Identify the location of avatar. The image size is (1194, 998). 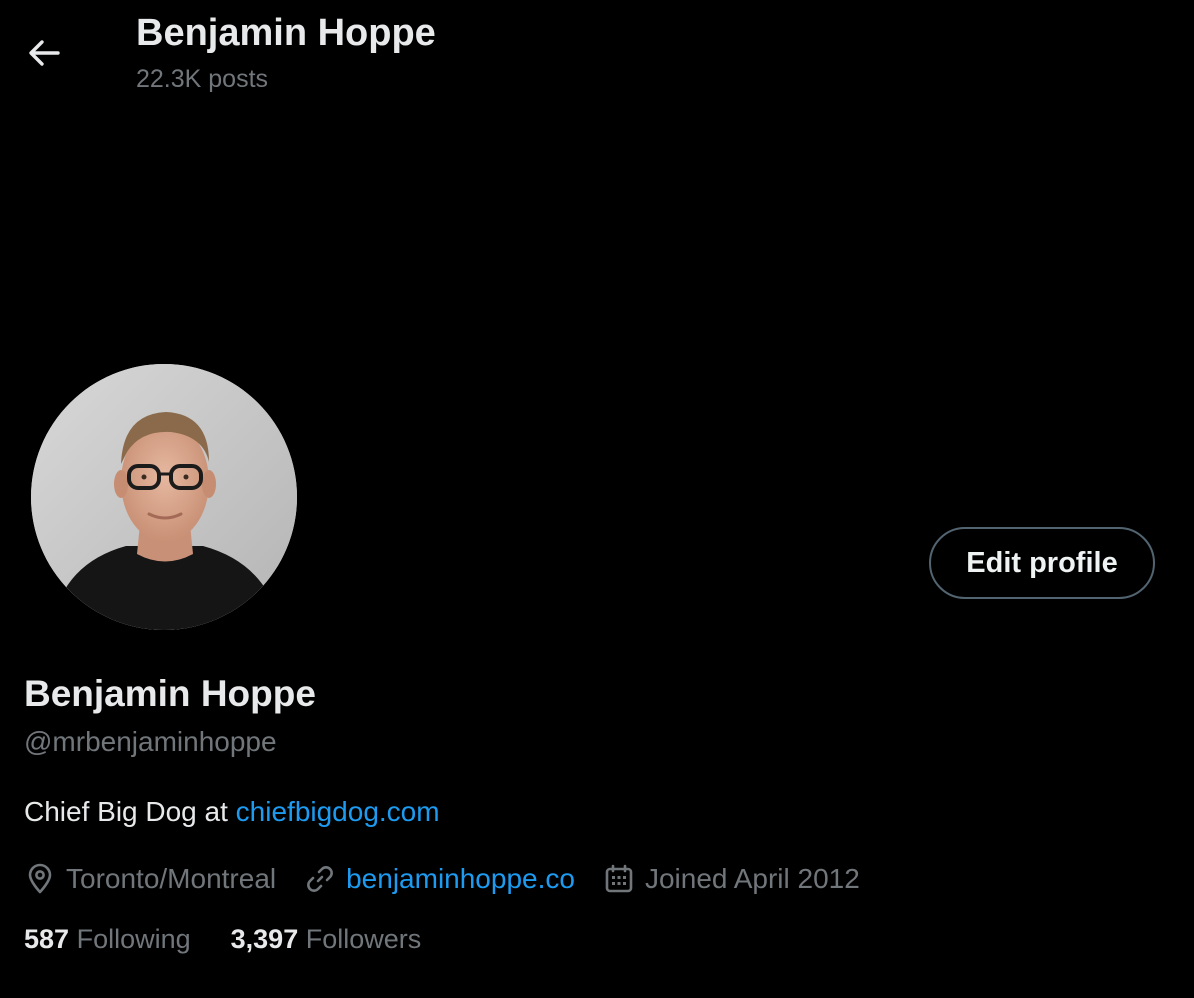
(164, 497).